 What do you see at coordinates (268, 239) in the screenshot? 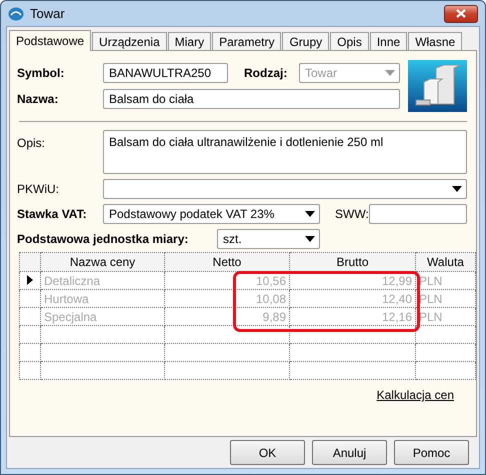
I see `unit-dropdown: szt.` at bounding box center [268, 239].